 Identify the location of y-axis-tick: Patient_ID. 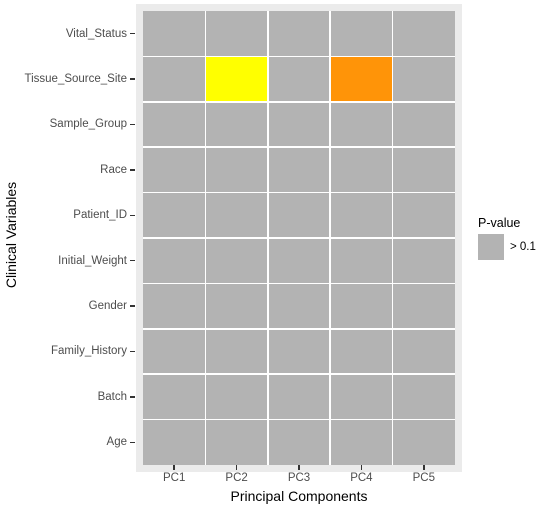
(104, 215).